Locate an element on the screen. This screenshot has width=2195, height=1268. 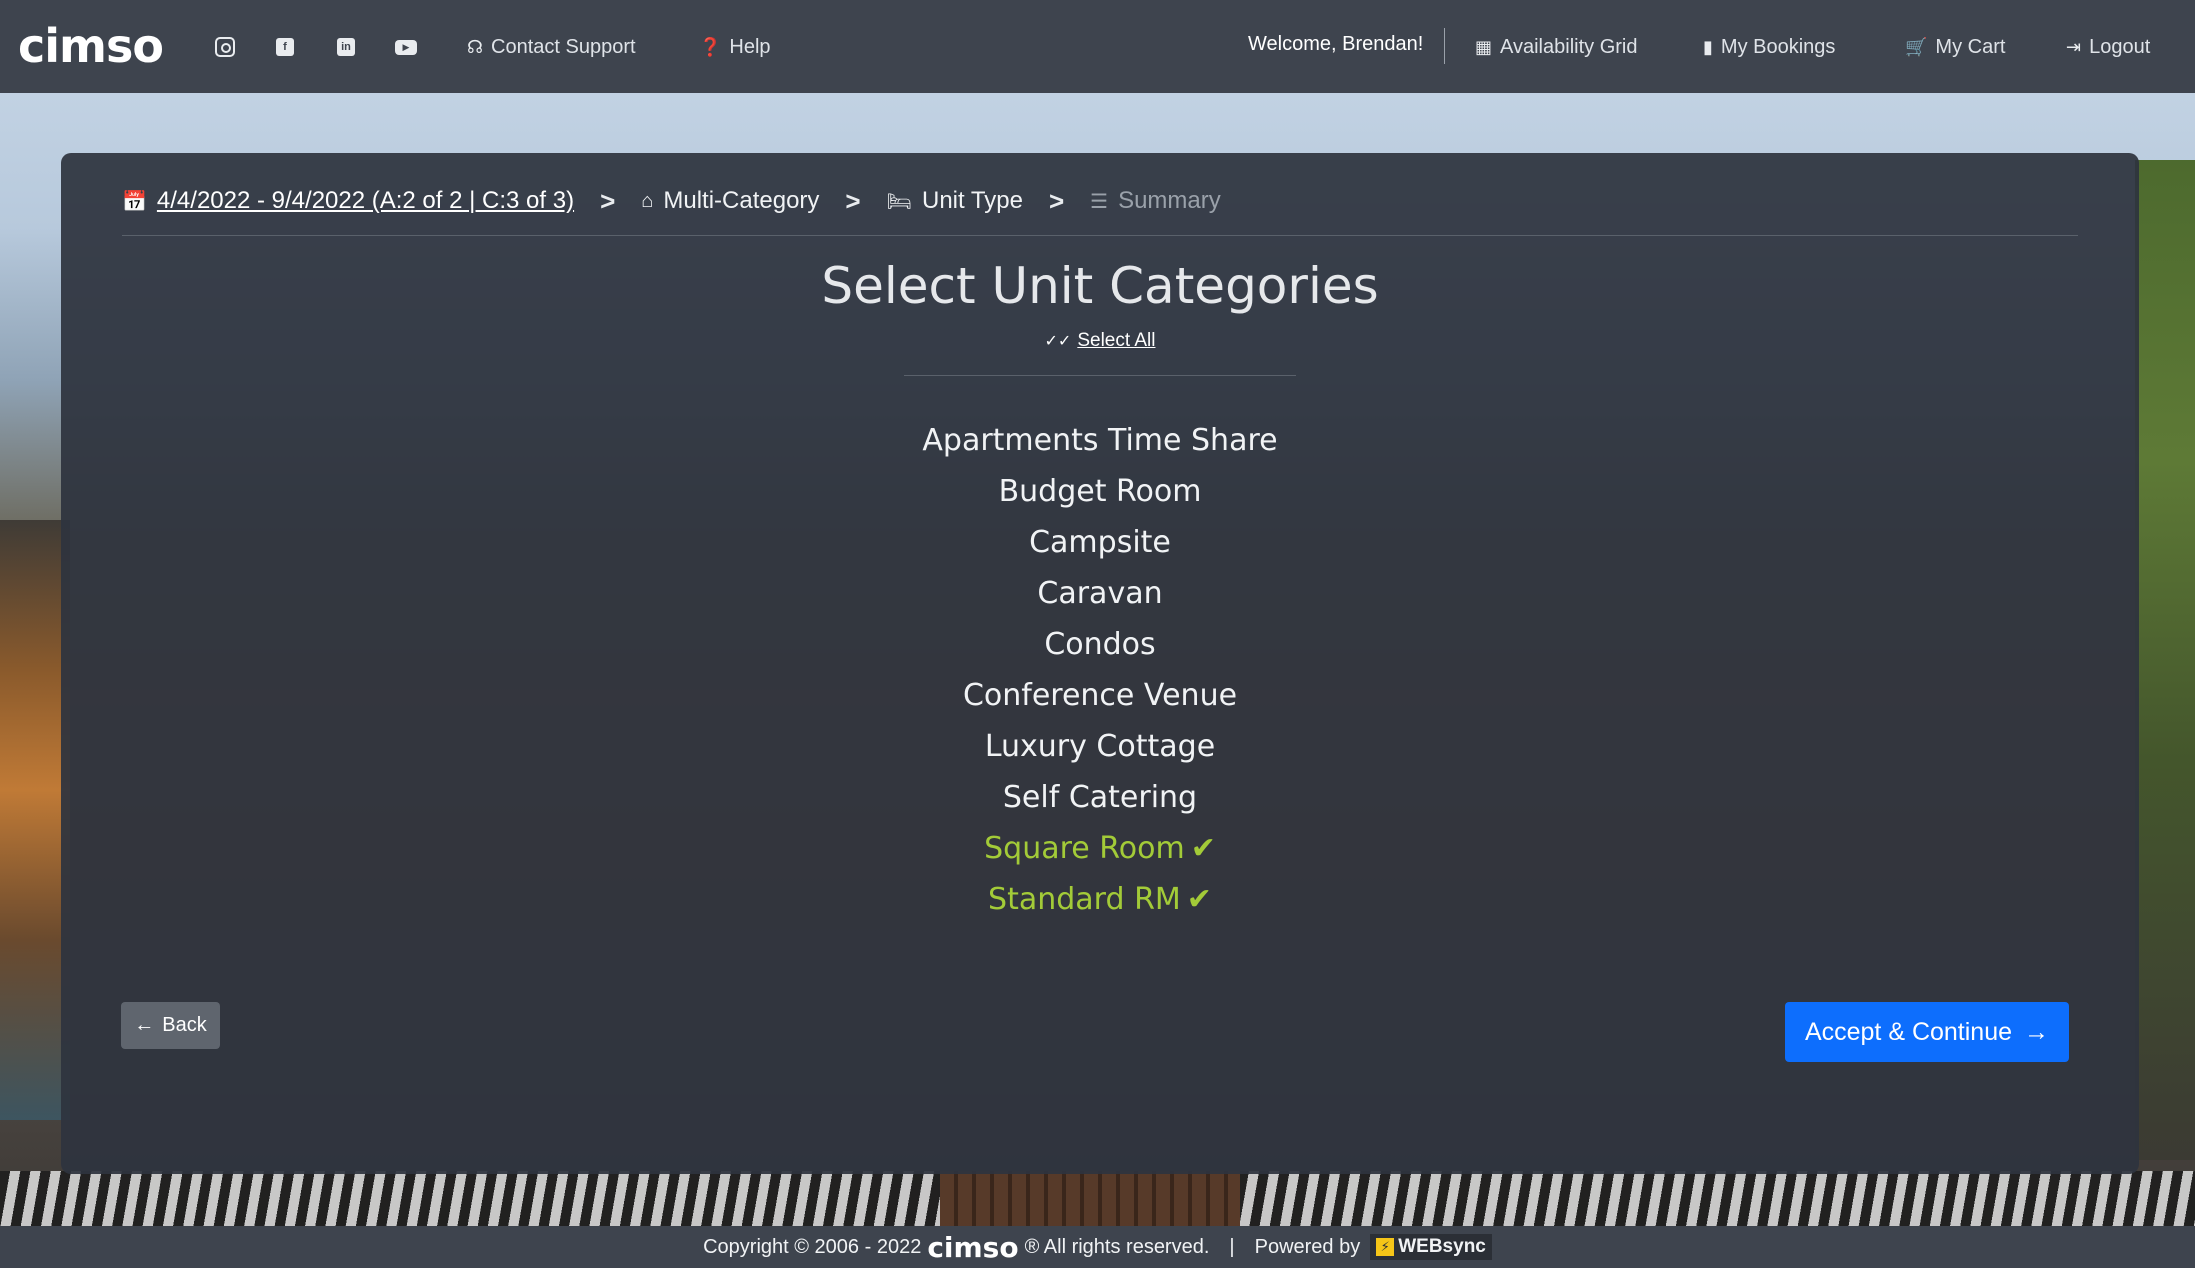
headset-icon: ☊ is located at coordinates (475, 46).